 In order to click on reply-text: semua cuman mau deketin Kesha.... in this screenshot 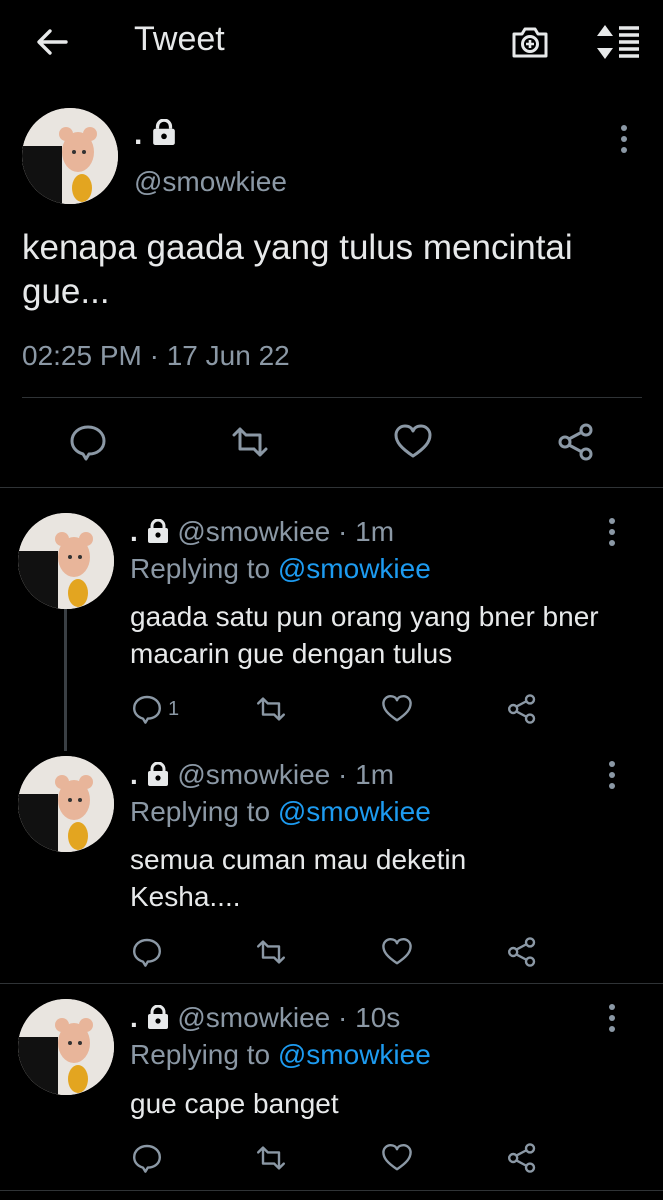, I will do `click(298, 878)`.